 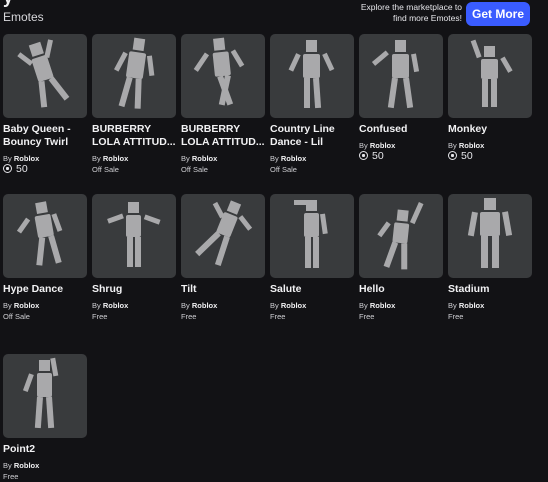 I want to click on emote-card: Shrug By Roblox Free, so click(x=134, y=258).